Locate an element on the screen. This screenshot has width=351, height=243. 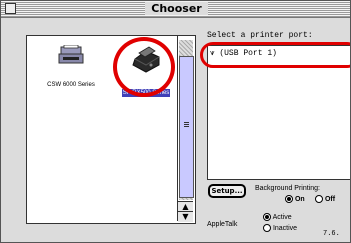
radio-on-icon is located at coordinates (289, 199).